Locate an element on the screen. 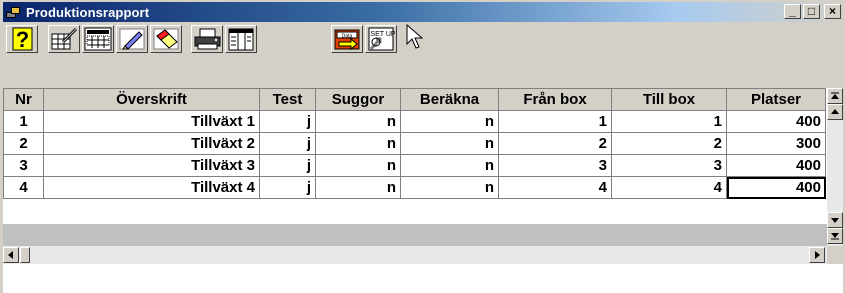 The image size is (845, 293). printer-icon is located at coordinates (207, 39).